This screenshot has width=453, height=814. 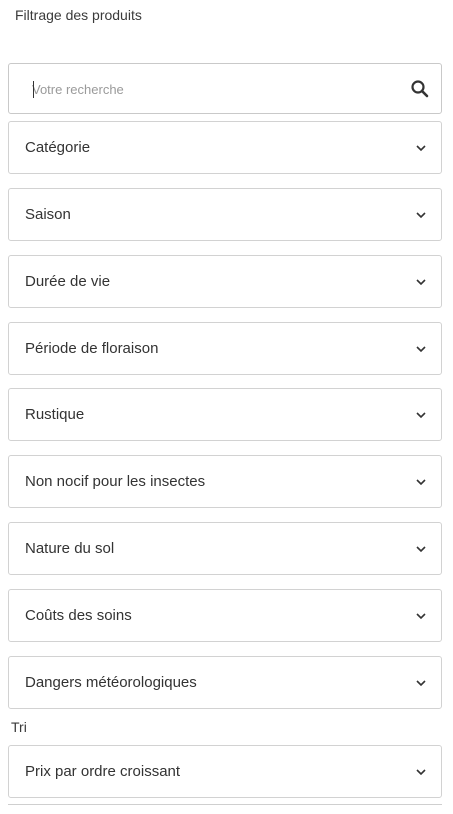 I want to click on filter-dropdown-periode-de-floraison: Période de floraison, so click(x=225, y=348).